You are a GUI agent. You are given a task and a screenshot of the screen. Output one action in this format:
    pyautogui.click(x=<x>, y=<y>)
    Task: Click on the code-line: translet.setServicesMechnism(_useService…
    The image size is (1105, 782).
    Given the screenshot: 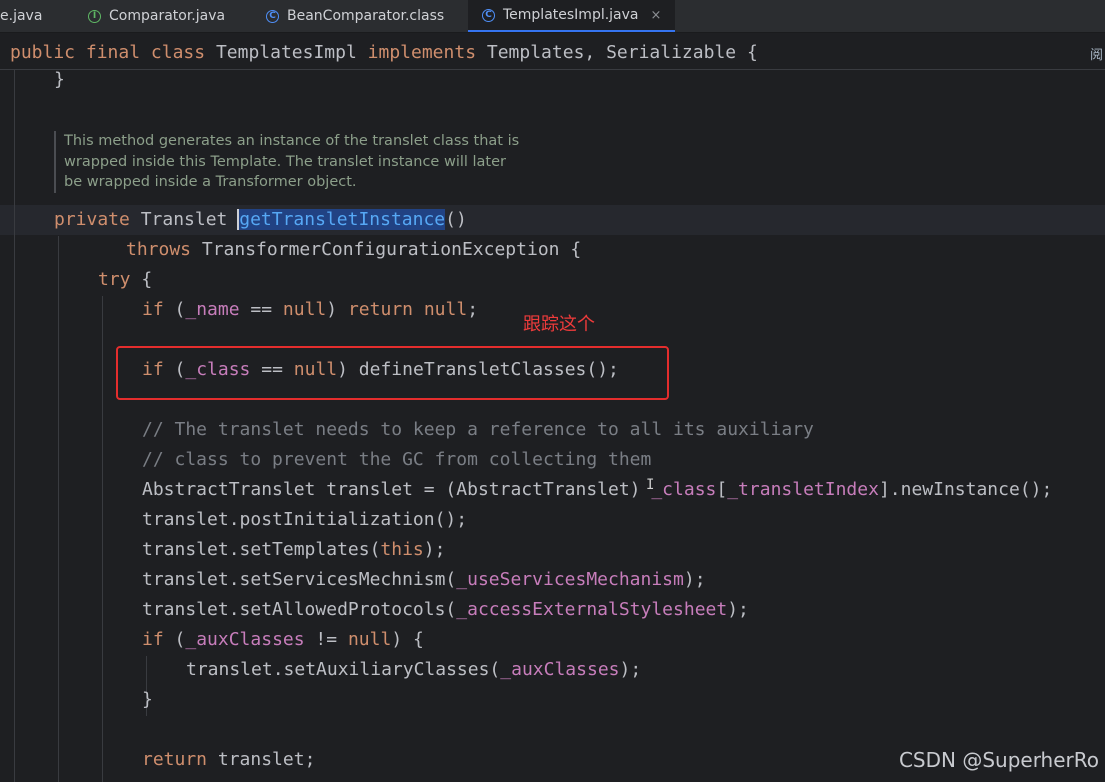 What is the action you would take?
    pyautogui.click(x=424, y=579)
    